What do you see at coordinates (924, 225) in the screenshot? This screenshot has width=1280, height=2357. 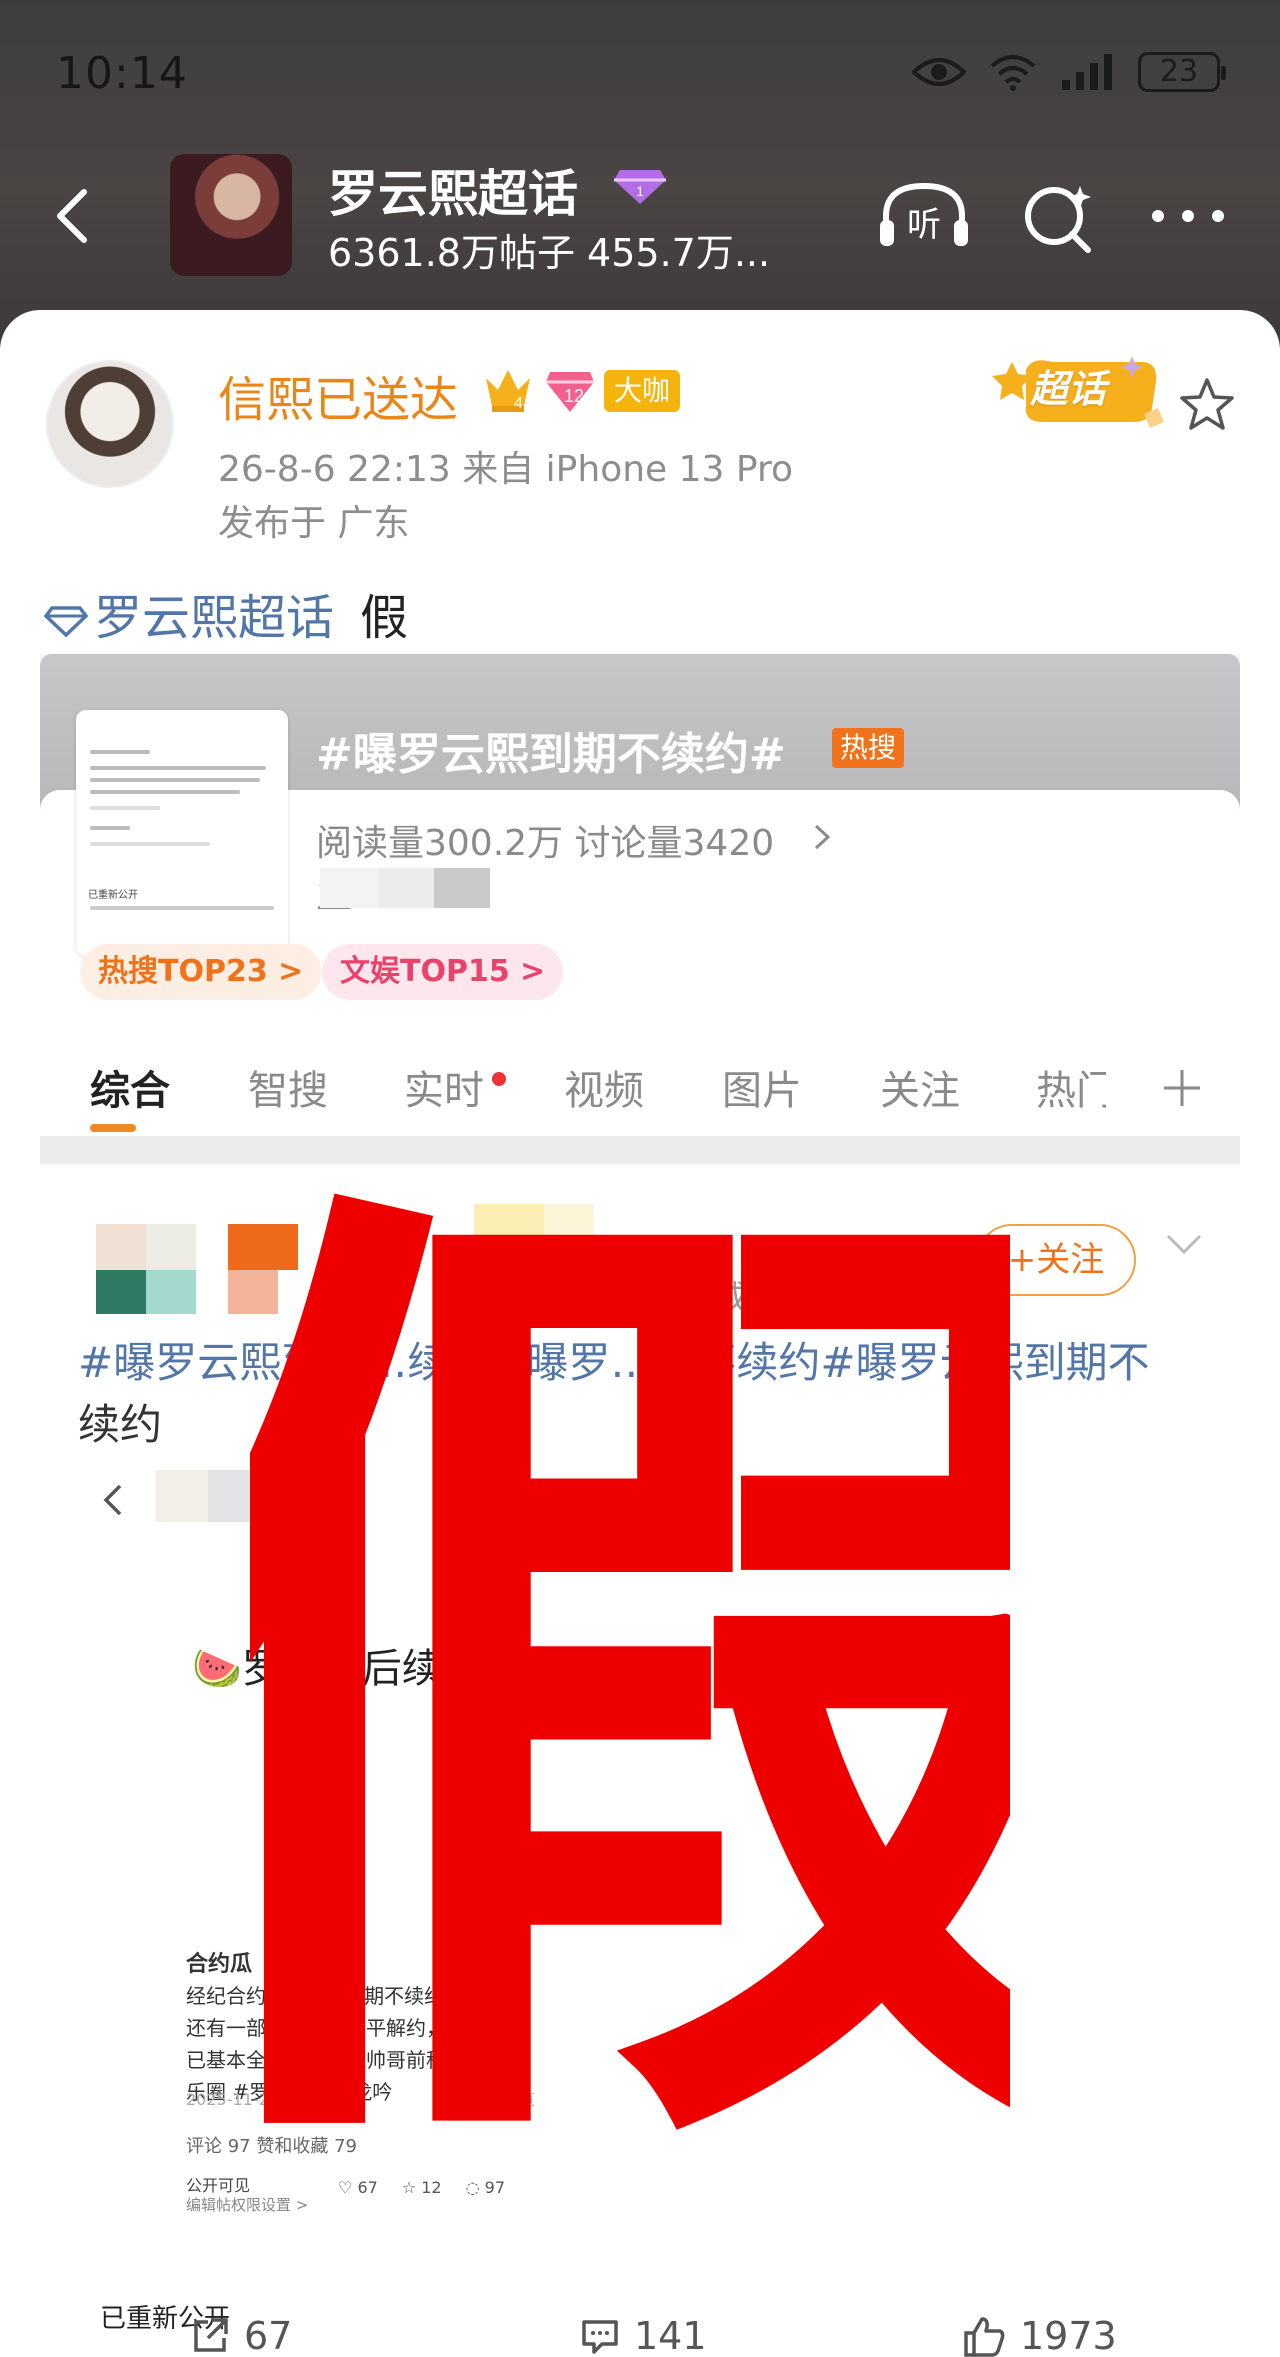 I see `listen-label: 听` at bounding box center [924, 225].